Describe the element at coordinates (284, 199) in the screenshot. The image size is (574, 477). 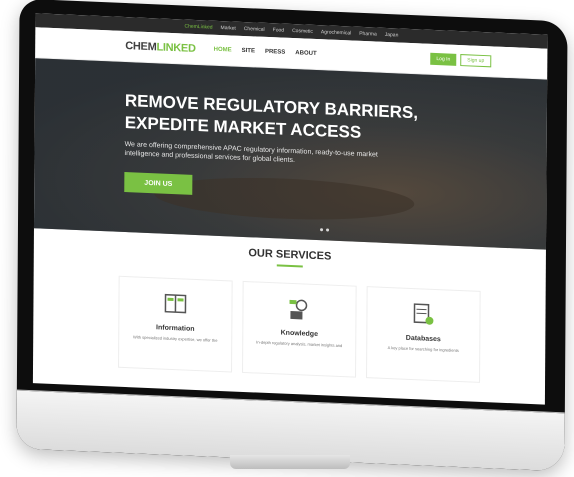
I see `hero-background-image` at that location.